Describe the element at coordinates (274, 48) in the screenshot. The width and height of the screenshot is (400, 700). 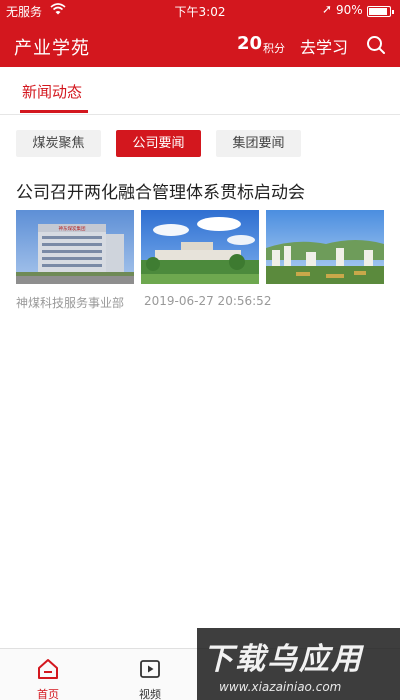
I see `score-unit: 积分` at that location.